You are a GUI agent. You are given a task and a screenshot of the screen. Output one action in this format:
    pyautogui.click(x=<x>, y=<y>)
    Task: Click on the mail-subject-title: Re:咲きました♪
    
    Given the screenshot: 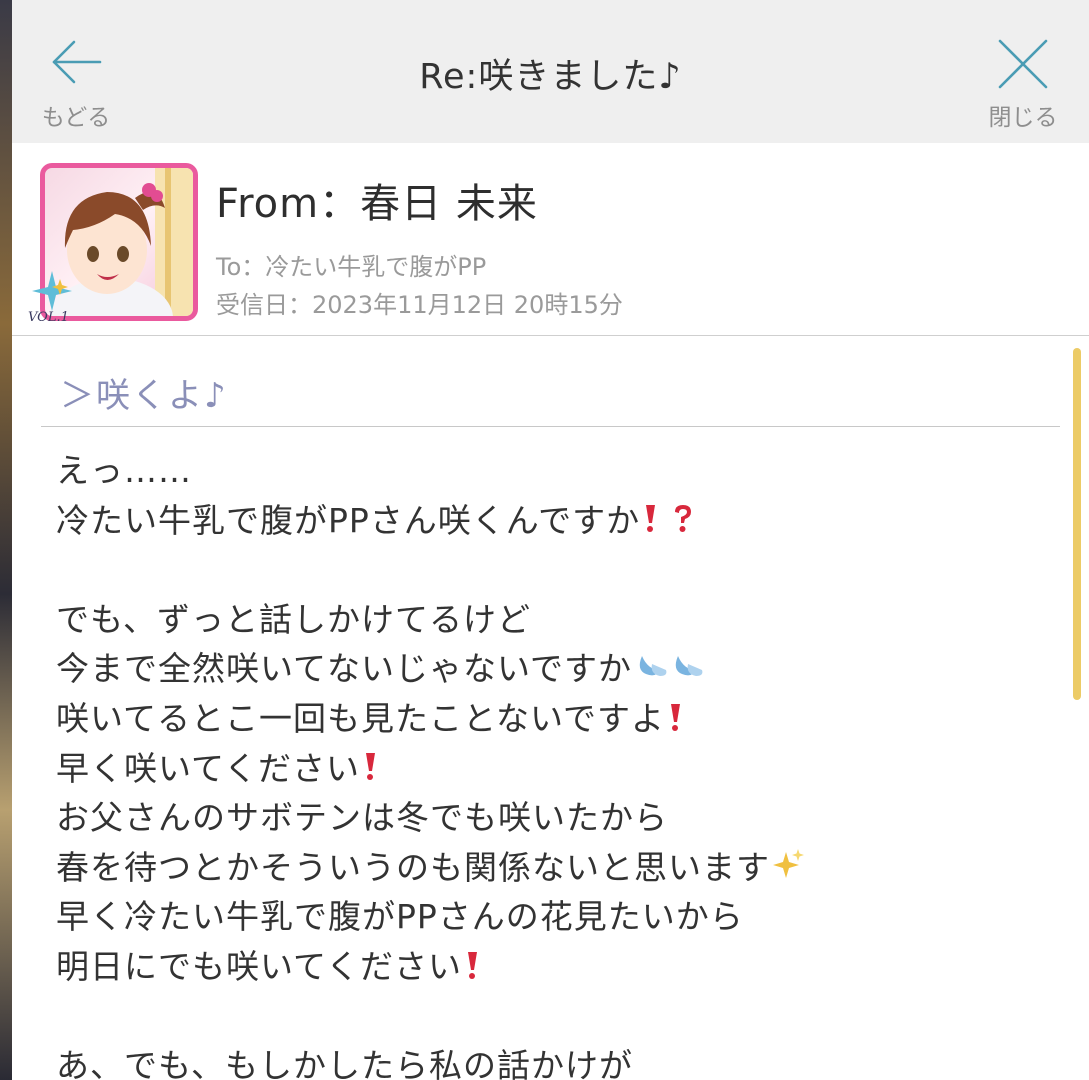 What is the action you would take?
    pyautogui.click(x=550, y=77)
    